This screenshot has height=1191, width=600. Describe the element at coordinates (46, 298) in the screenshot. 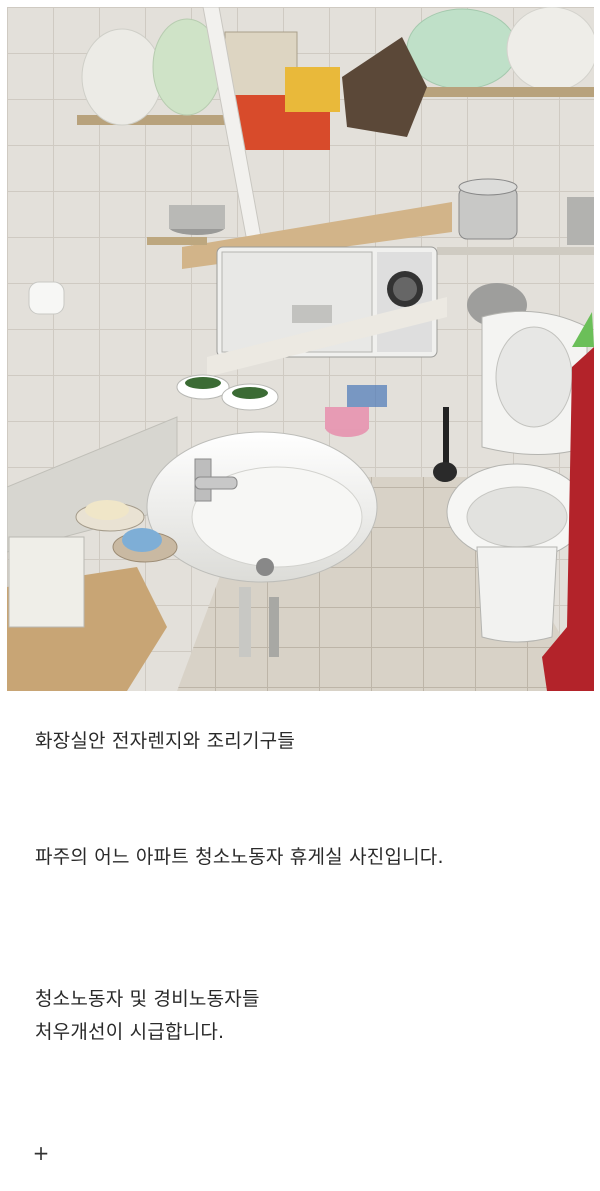

I see `toilet-paper` at that location.